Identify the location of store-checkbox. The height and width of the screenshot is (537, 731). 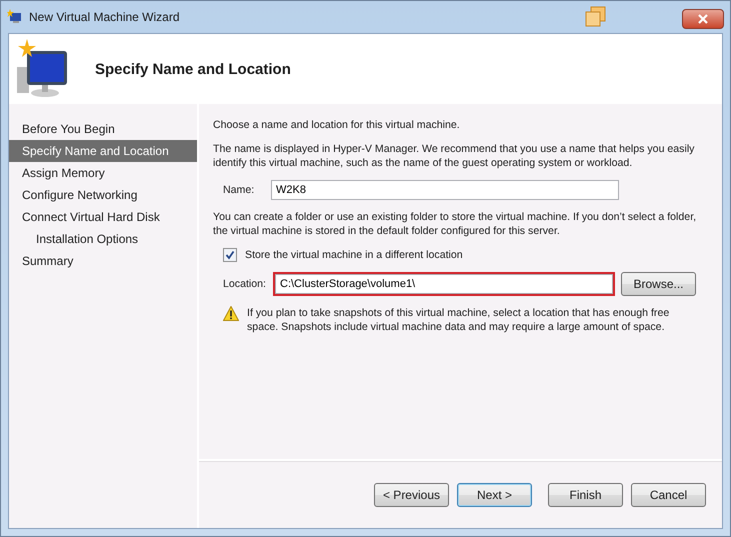
(230, 255).